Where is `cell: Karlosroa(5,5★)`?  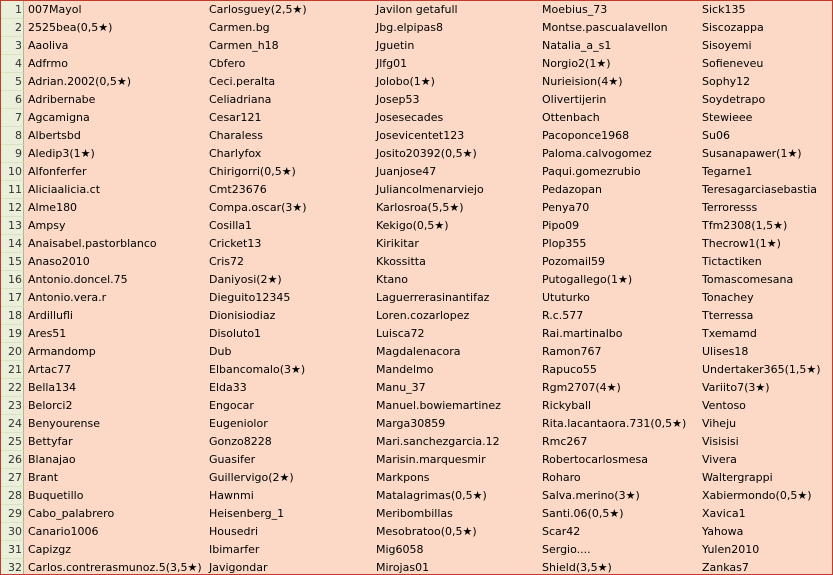 cell: Karlosroa(5,5★) is located at coordinates (456, 208).